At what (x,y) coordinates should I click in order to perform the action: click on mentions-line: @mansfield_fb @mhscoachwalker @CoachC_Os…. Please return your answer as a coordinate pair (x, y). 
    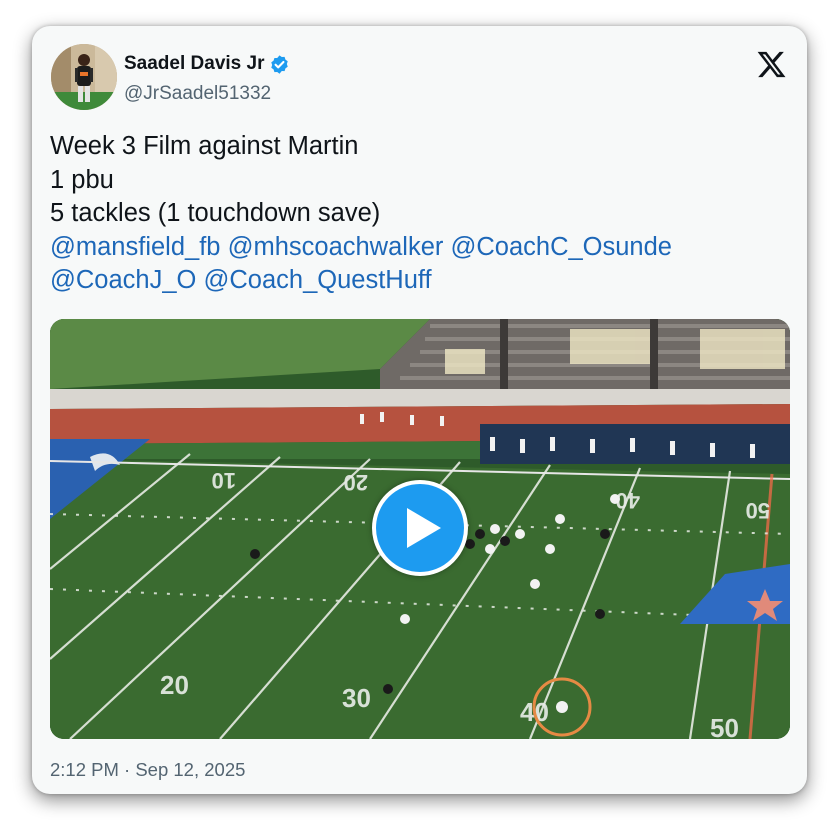
    Looking at the image, I should click on (420, 248).